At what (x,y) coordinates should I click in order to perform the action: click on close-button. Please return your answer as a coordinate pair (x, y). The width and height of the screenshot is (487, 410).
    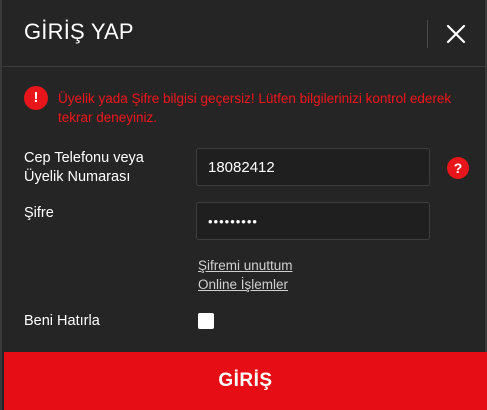
    Looking at the image, I should click on (456, 34).